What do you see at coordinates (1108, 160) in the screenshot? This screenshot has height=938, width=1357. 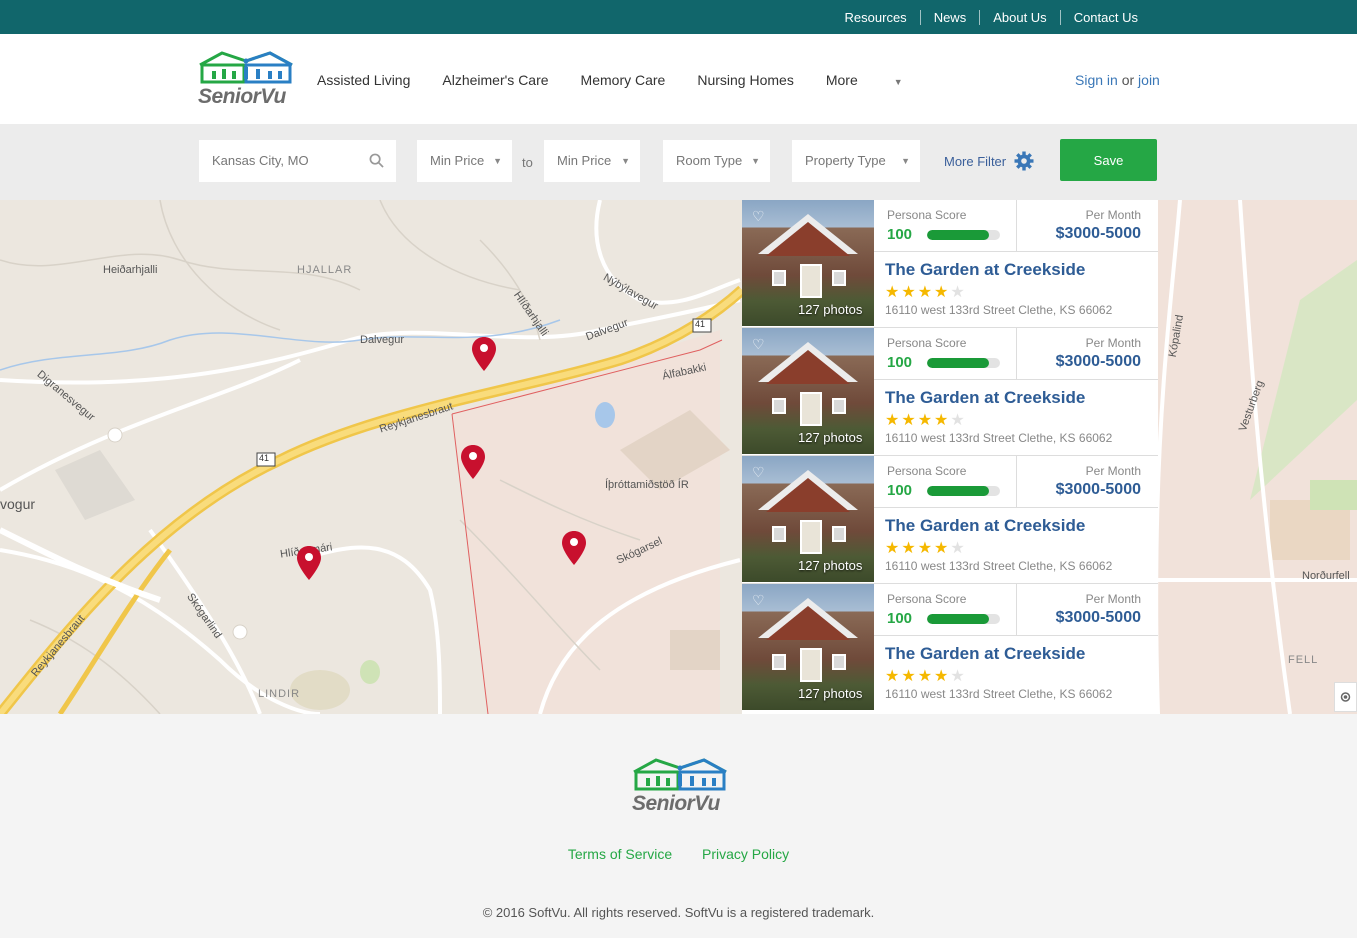 I see `save-button: Save` at bounding box center [1108, 160].